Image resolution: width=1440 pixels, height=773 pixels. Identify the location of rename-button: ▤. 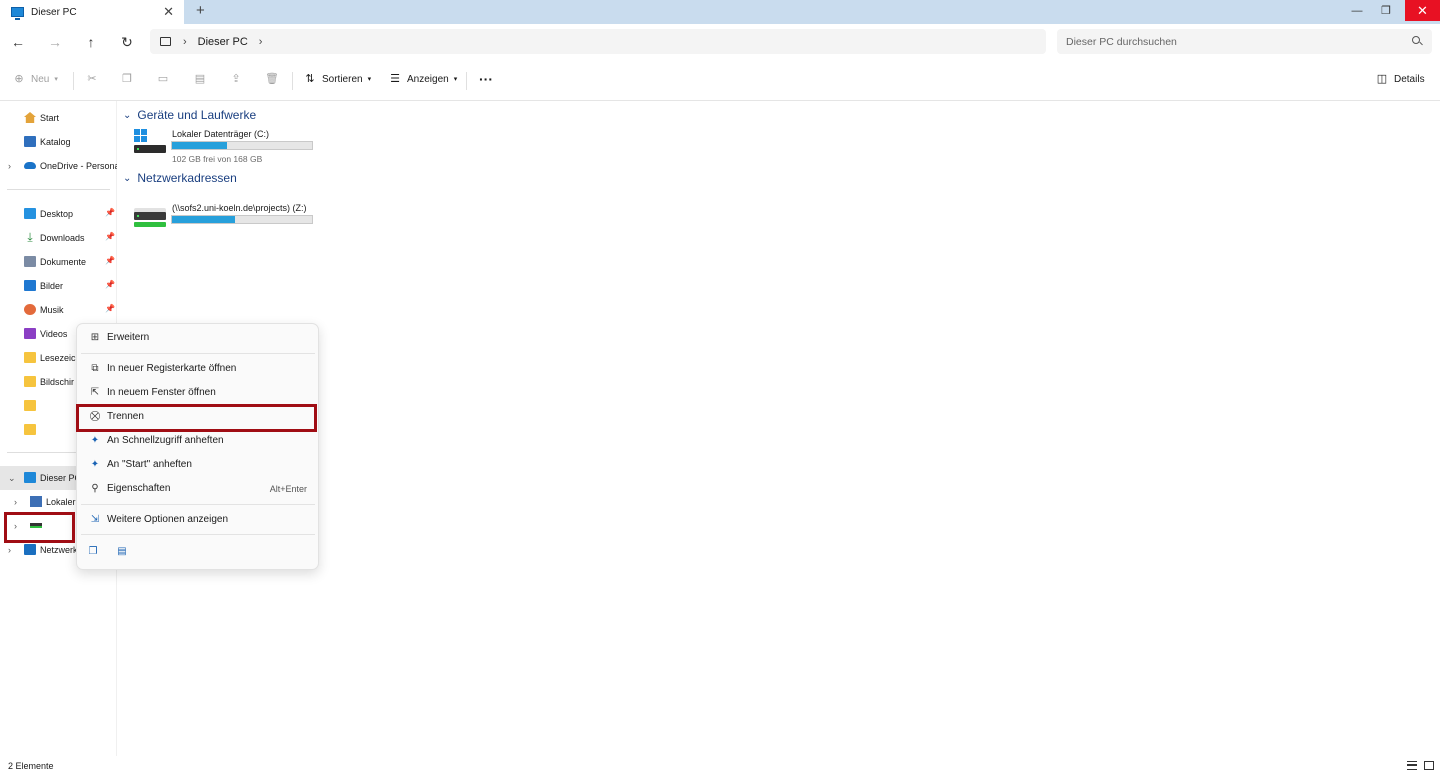
(203, 79).